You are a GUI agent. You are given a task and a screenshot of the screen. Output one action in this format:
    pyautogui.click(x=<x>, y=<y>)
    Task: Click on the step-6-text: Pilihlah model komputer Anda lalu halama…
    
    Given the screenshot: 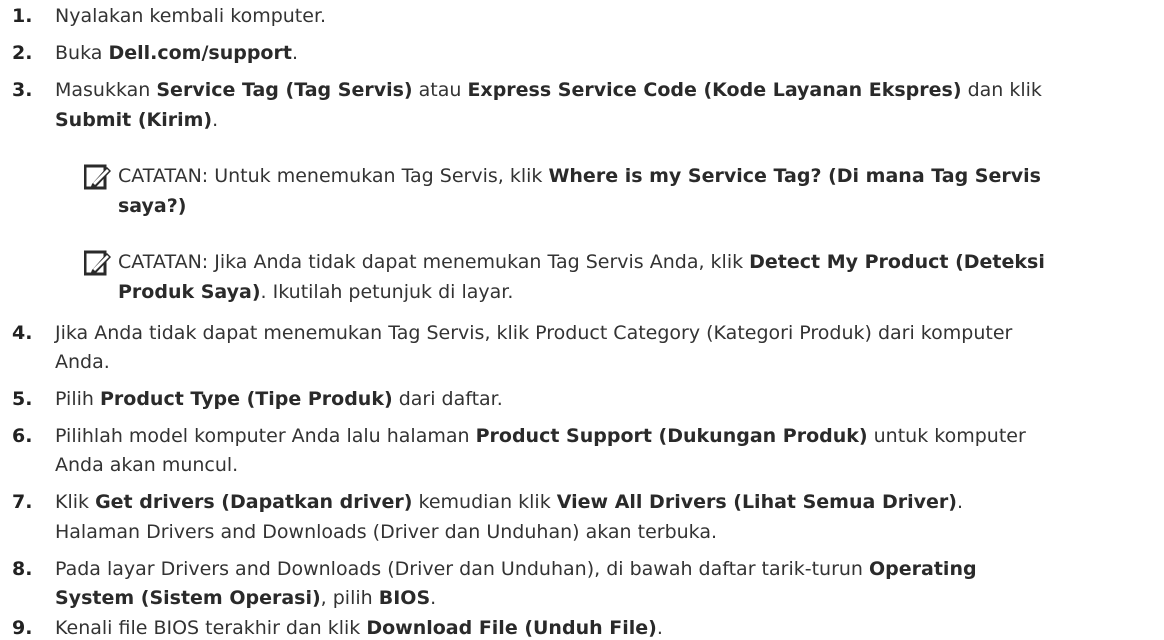 What is the action you would take?
    pyautogui.click(x=540, y=436)
    